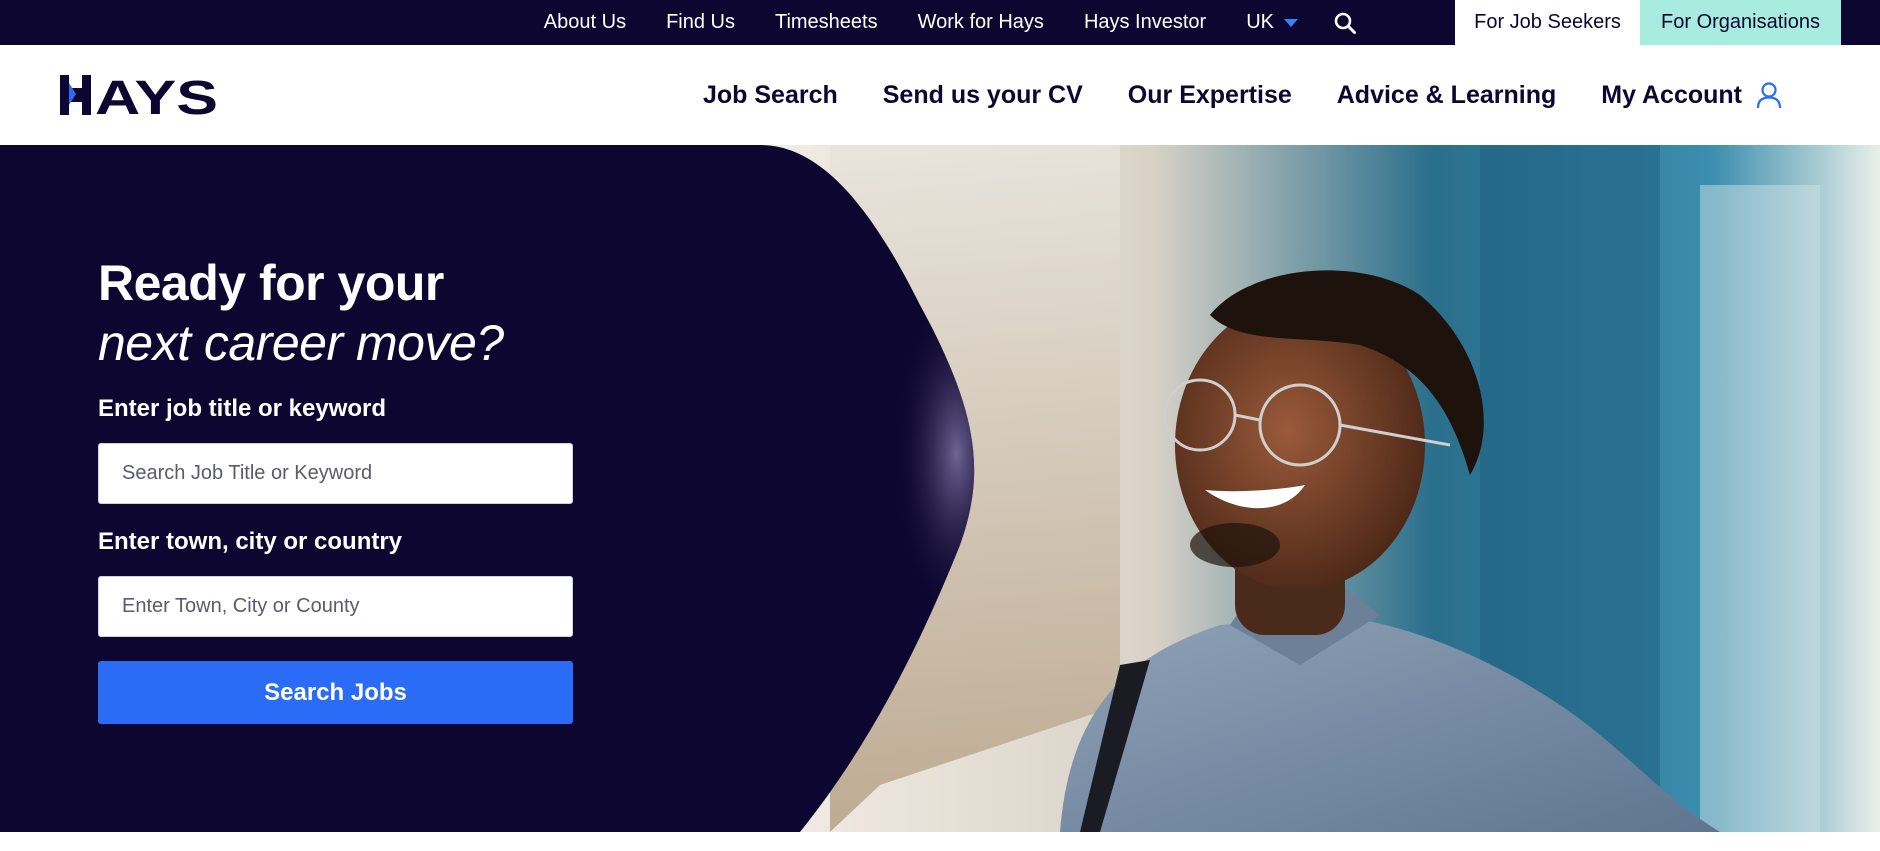 The image size is (1880, 851). I want to click on country-selector: UK, so click(1272, 22).